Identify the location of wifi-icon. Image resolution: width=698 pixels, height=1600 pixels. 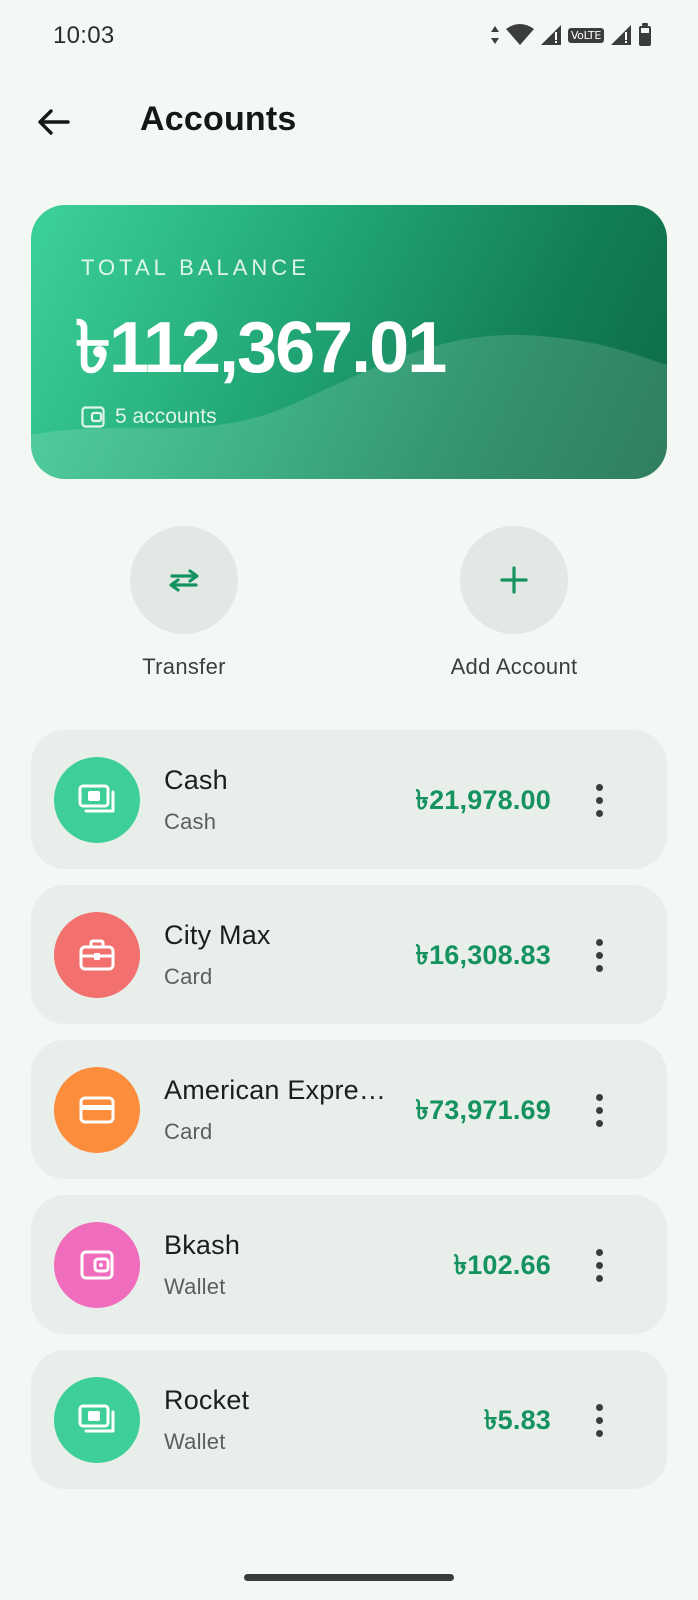
(519, 34).